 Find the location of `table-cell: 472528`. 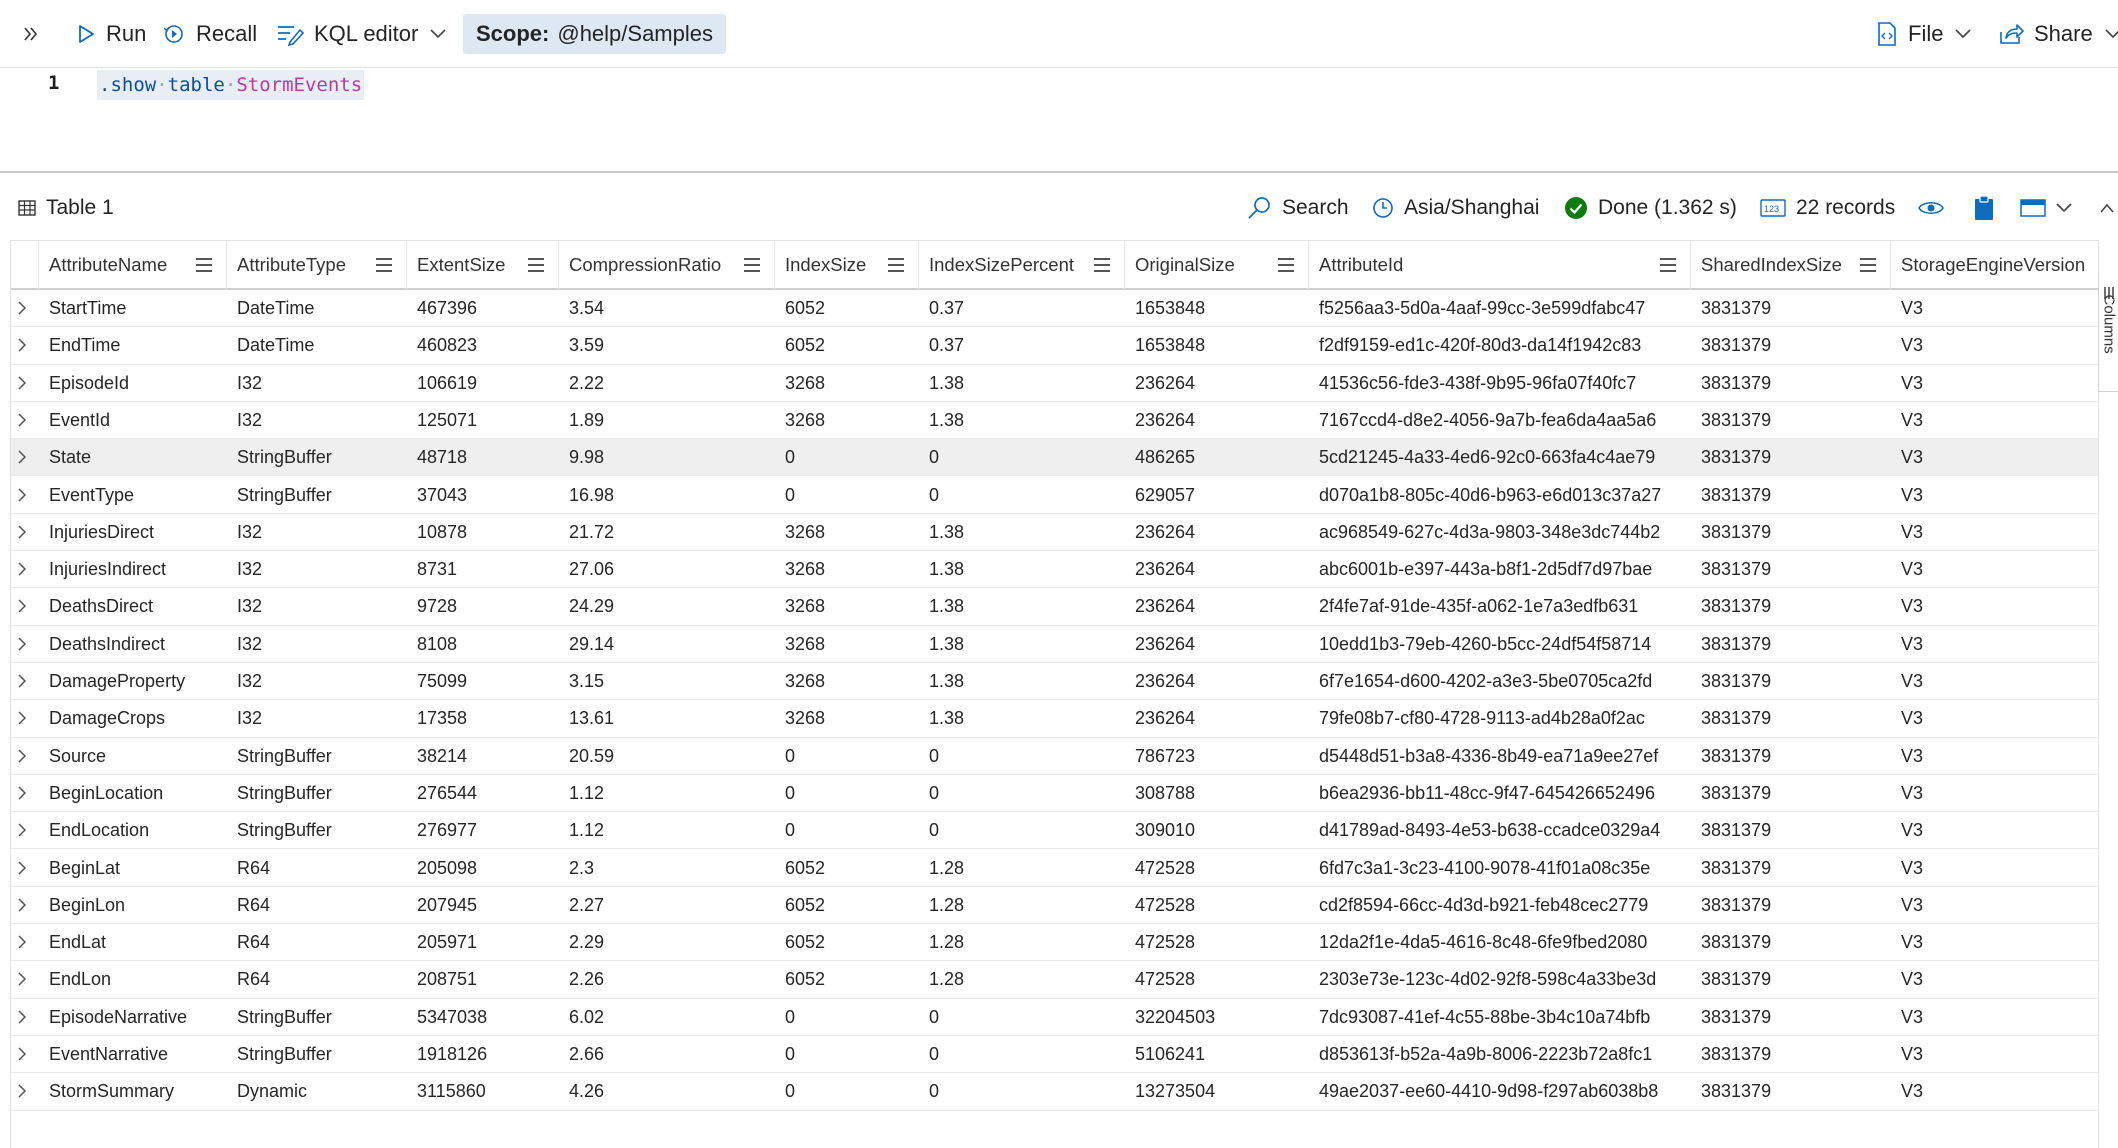

table-cell: 472528 is located at coordinates (1217, 942).